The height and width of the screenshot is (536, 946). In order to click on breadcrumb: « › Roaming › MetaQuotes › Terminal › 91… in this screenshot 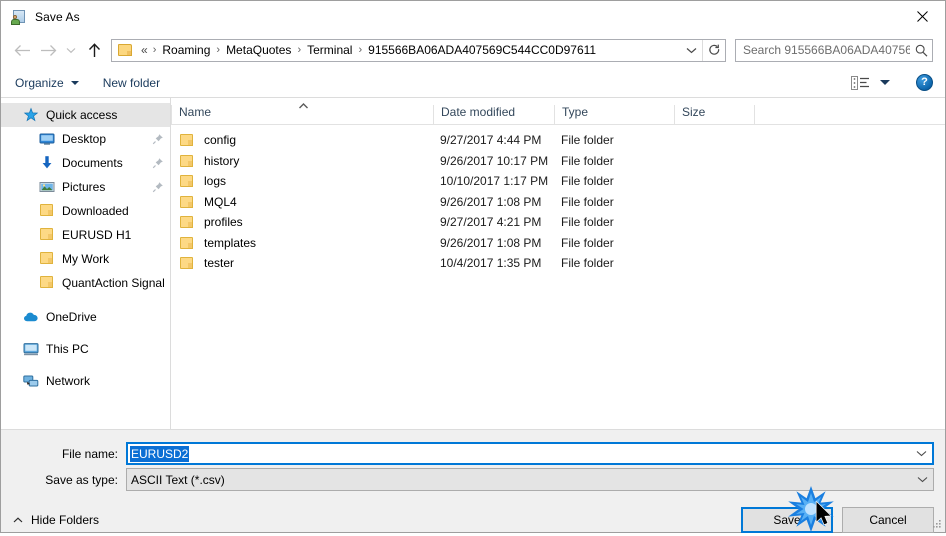, I will do `click(409, 50)`.